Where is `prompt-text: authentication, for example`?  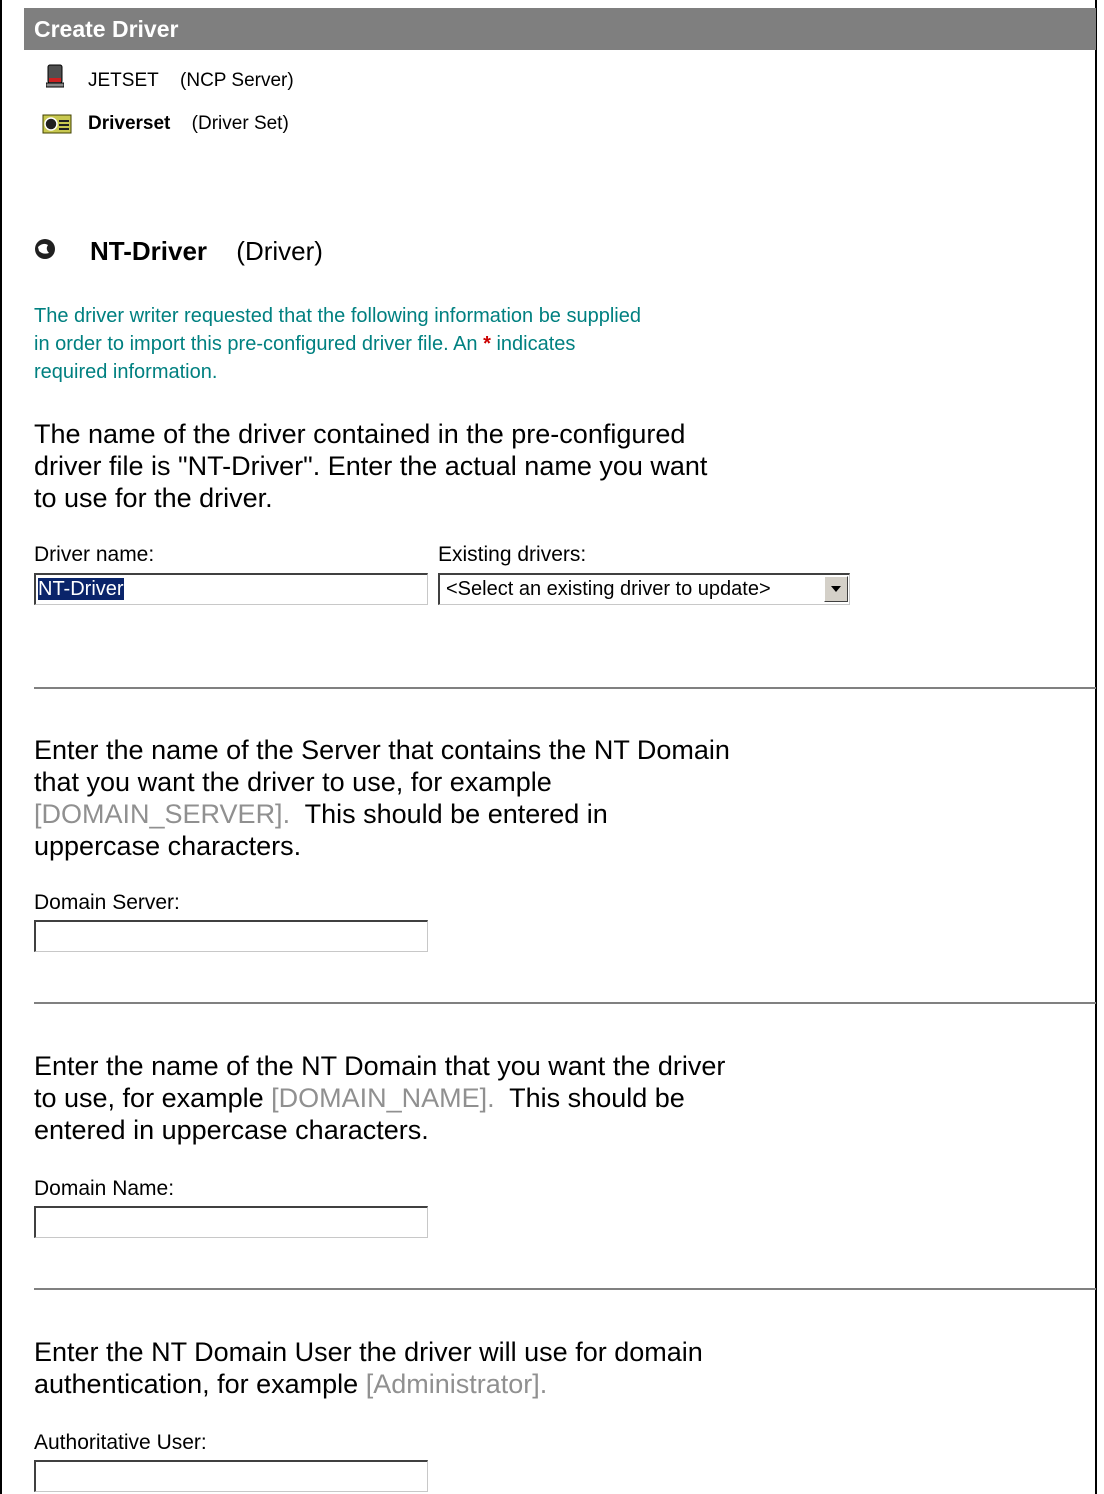
prompt-text: authentication, for example is located at coordinates (200, 1384).